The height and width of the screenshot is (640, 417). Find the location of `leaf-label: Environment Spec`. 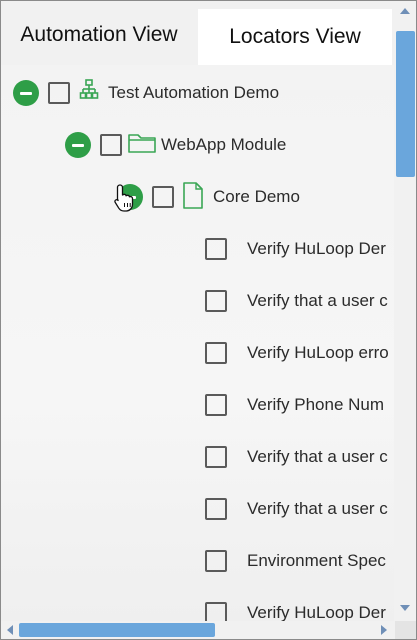

leaf-label: Environment Spec is located at coordinates (320, 561).